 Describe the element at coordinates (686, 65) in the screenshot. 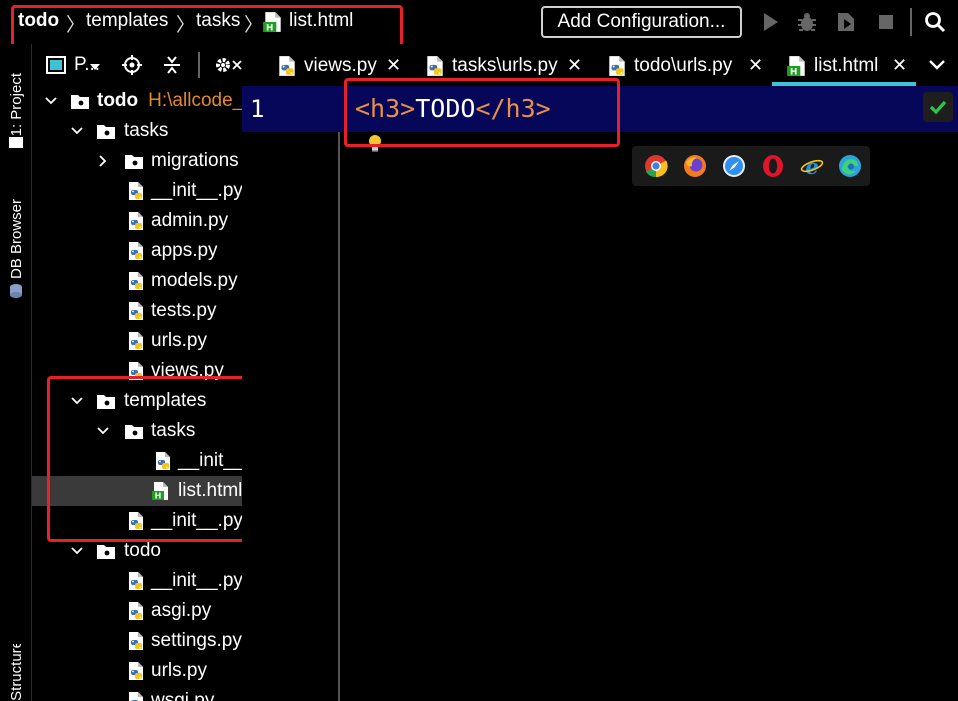

I see `tab-todo-urls-py: todo\urls.py ✕` at that location.